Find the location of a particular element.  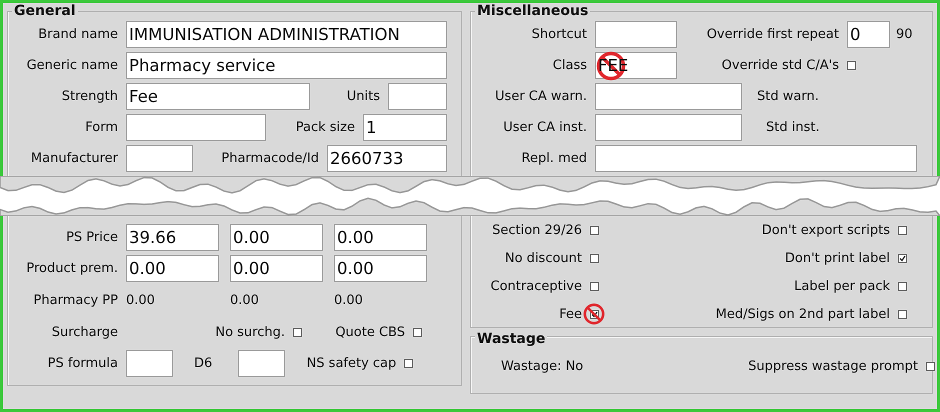

option-label: Don't print label is located at coordinates (837, 258).